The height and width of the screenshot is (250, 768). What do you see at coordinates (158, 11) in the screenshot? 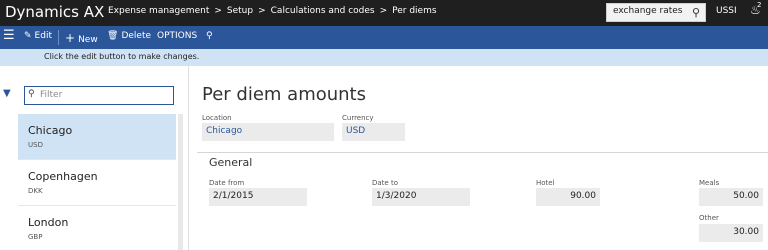
I see `breadcrumb-item-expense-management: Expense management` at bounding box center [158, 11].